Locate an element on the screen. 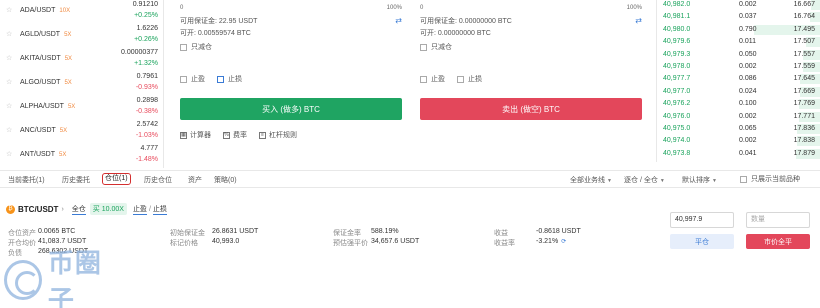 Image resolution: width=820 pixels, height=308 pixels. pnl-rate-wrap: -3.21% ⟳ is located at coordinates (551, 241).